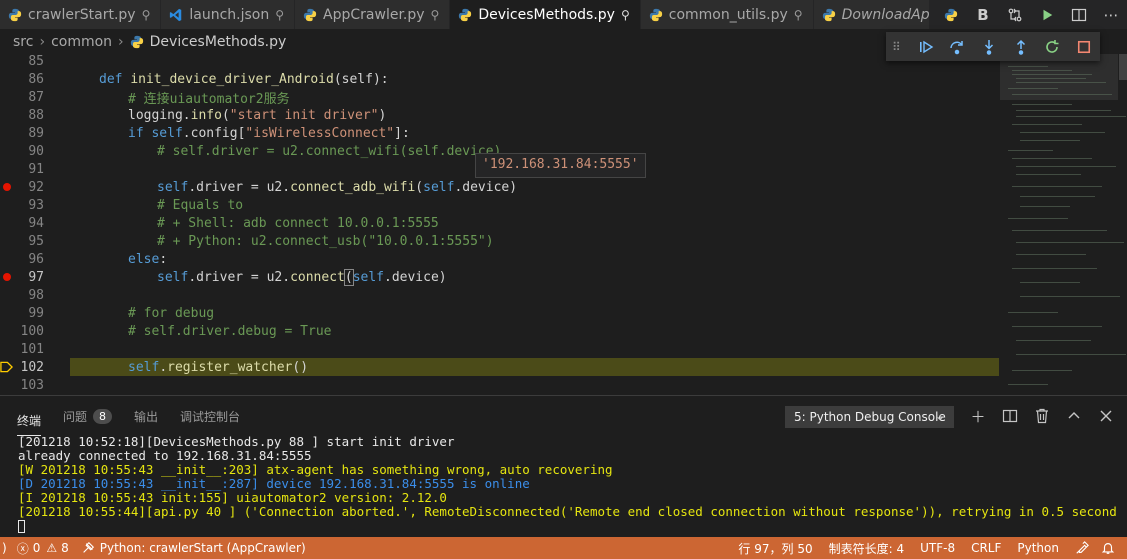 The height and width of the screenshot is (559, 1127). I want to click on encoding: UTF-8, so click(937, 548).